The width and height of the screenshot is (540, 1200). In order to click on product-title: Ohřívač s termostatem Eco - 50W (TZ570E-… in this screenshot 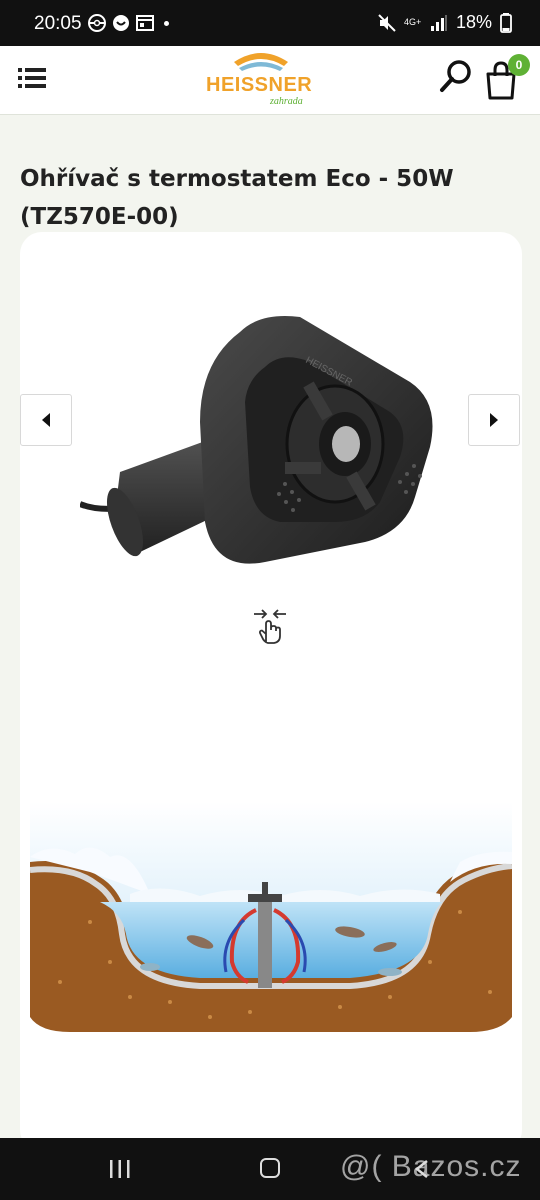, I will do `click(237, 198)`.